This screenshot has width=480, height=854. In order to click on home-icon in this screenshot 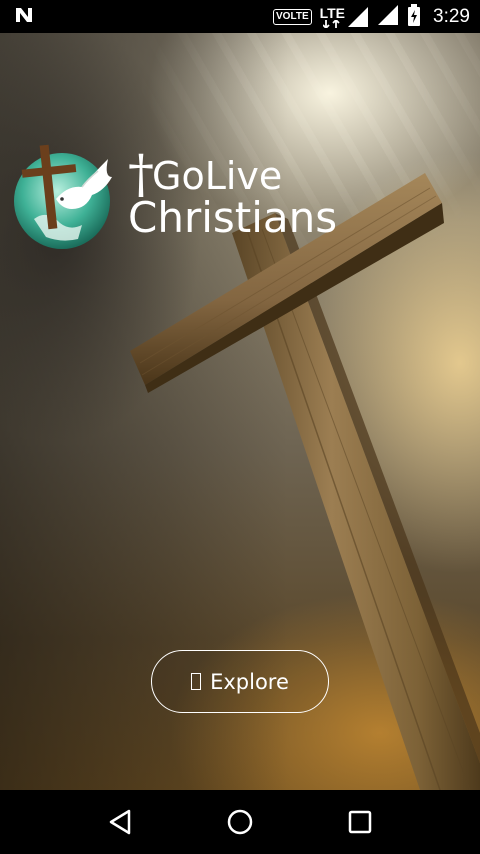, I will do `click(240, 822)`.